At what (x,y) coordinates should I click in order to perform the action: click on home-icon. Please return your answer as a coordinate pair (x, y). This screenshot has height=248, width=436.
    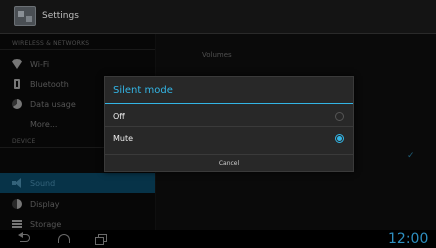
    Looking at the image, I should click on (64, 239).